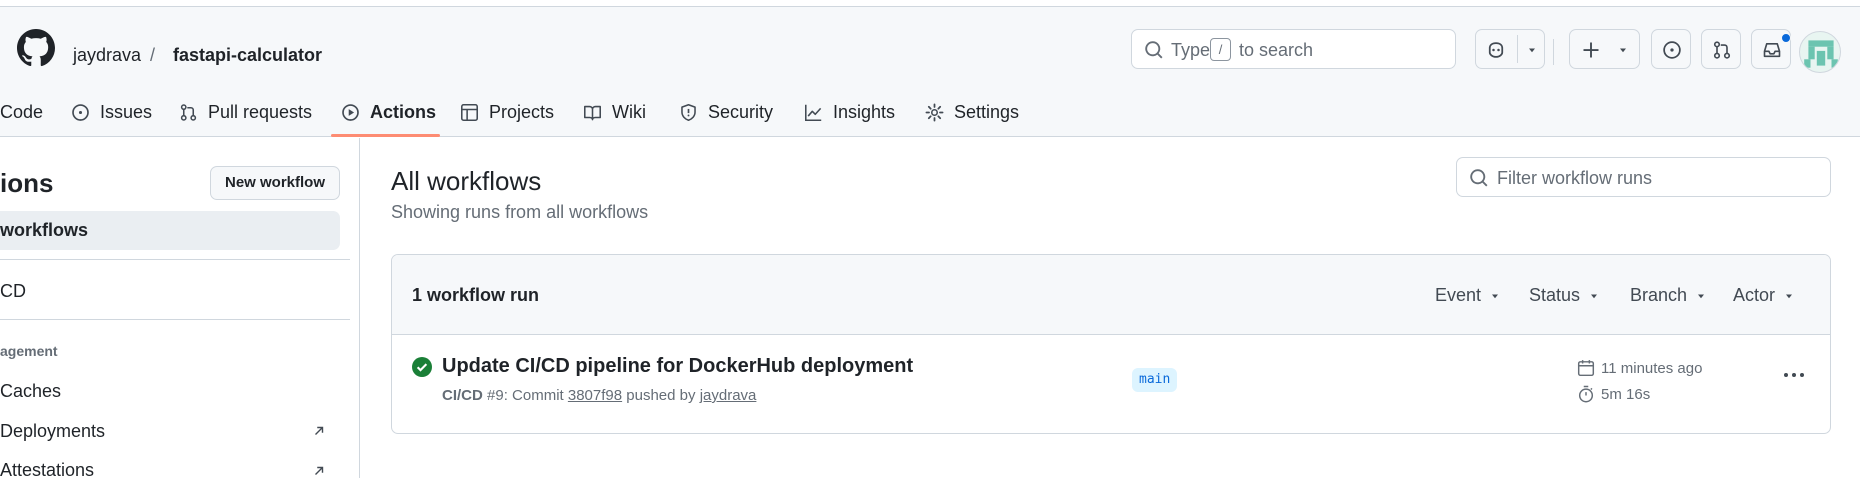 The image size is (1860, 481). I want to click on tab-projects: Projects, so click(507, 112).